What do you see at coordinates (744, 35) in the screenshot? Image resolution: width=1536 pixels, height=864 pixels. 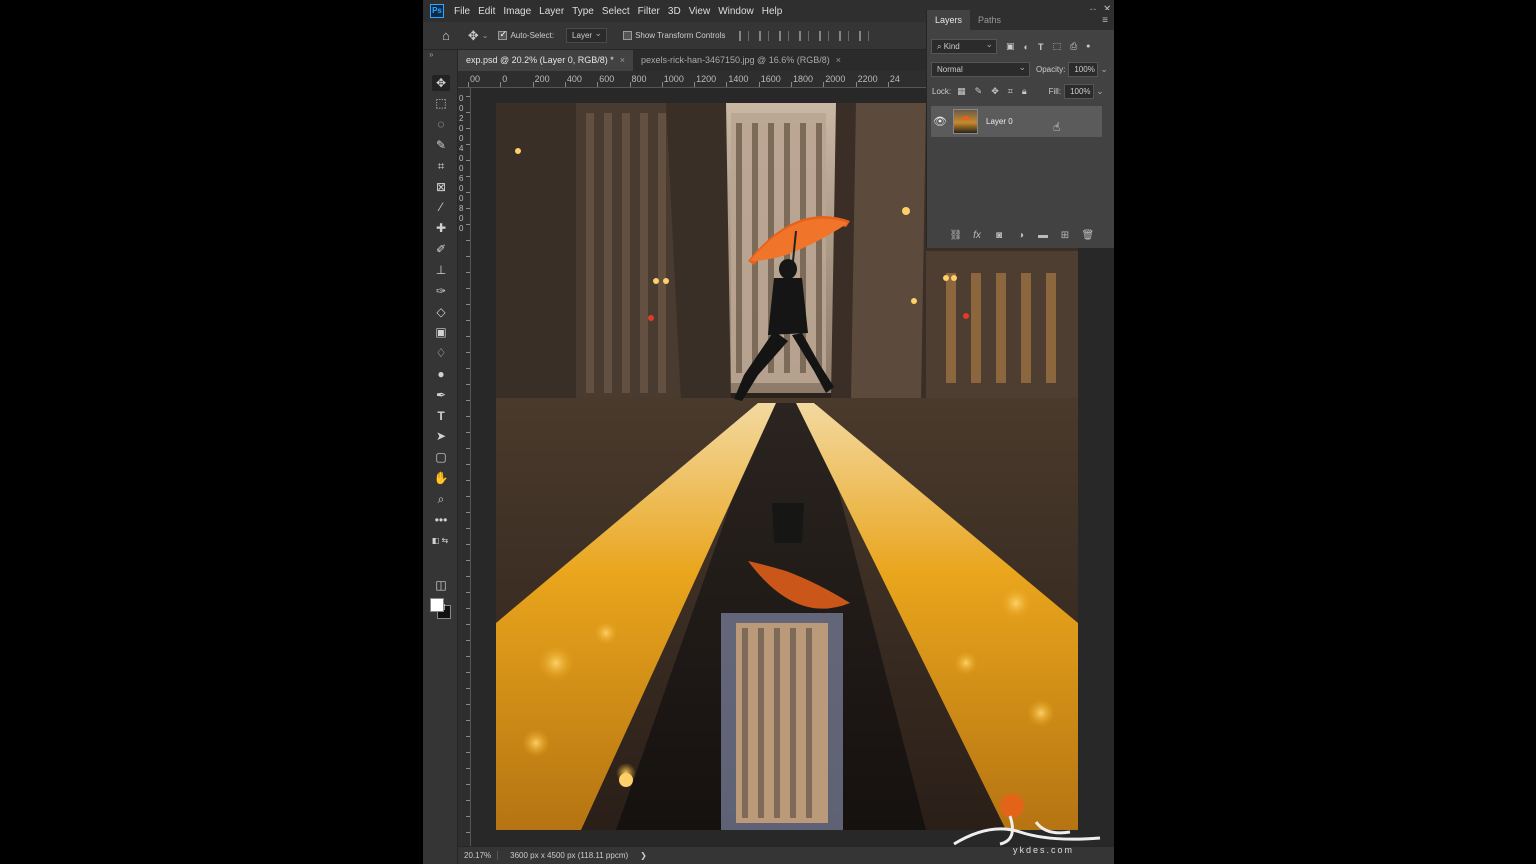 I see `align-left-icon` at bounding box center [744, 35].